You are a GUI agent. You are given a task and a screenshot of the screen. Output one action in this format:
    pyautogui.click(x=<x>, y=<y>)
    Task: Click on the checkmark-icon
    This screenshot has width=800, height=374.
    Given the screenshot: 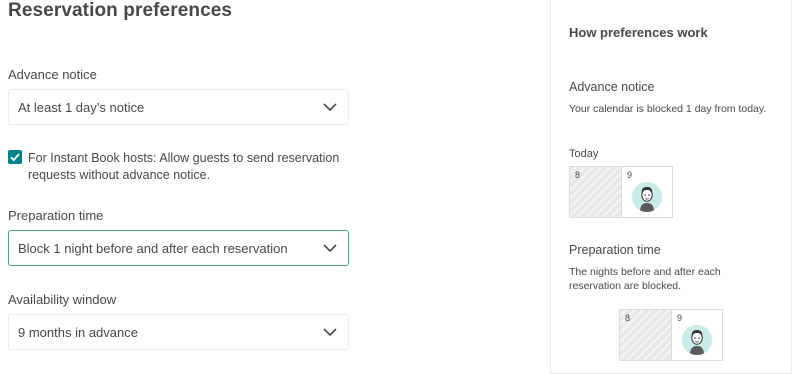 What is the action you would take?
    pyautogui.click(x=15, y=157)
    